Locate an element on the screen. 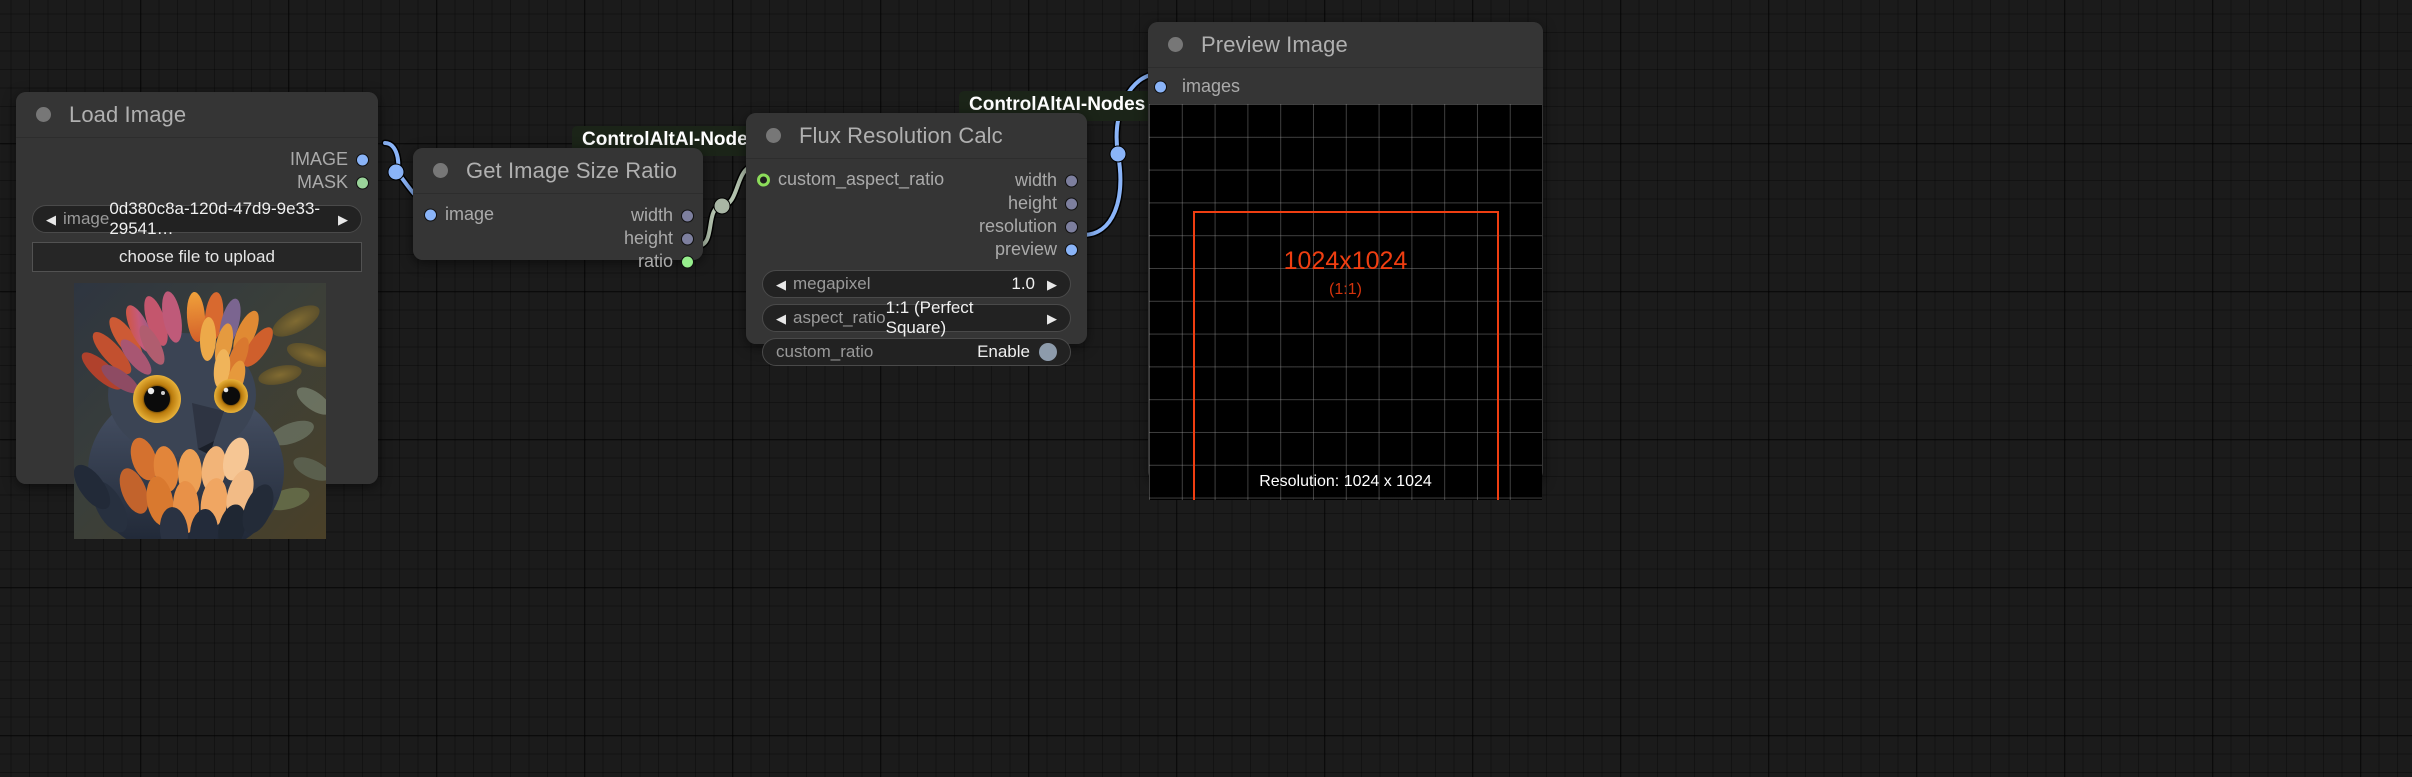  resolution-dimensions-label: 1024x1024 is located at coordinates (1345, 261).